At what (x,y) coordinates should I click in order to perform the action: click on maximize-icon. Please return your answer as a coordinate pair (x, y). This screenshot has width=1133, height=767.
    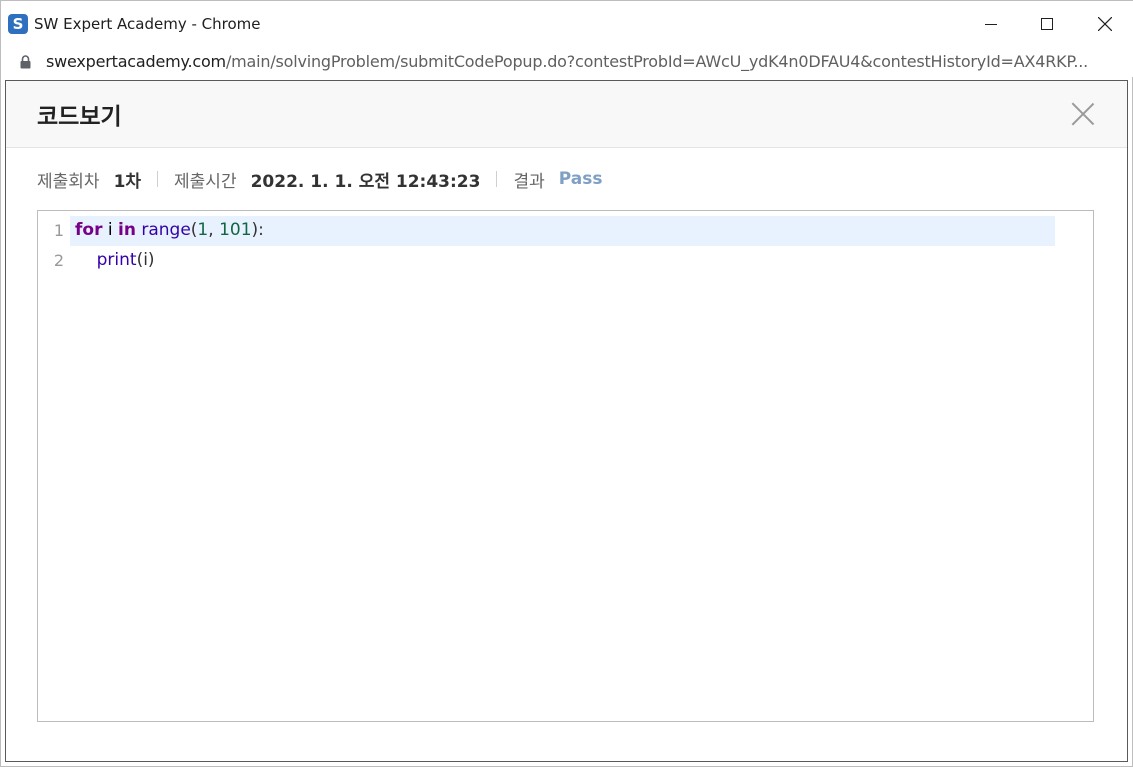
    Looking at the image, I should click on (1047, 24).